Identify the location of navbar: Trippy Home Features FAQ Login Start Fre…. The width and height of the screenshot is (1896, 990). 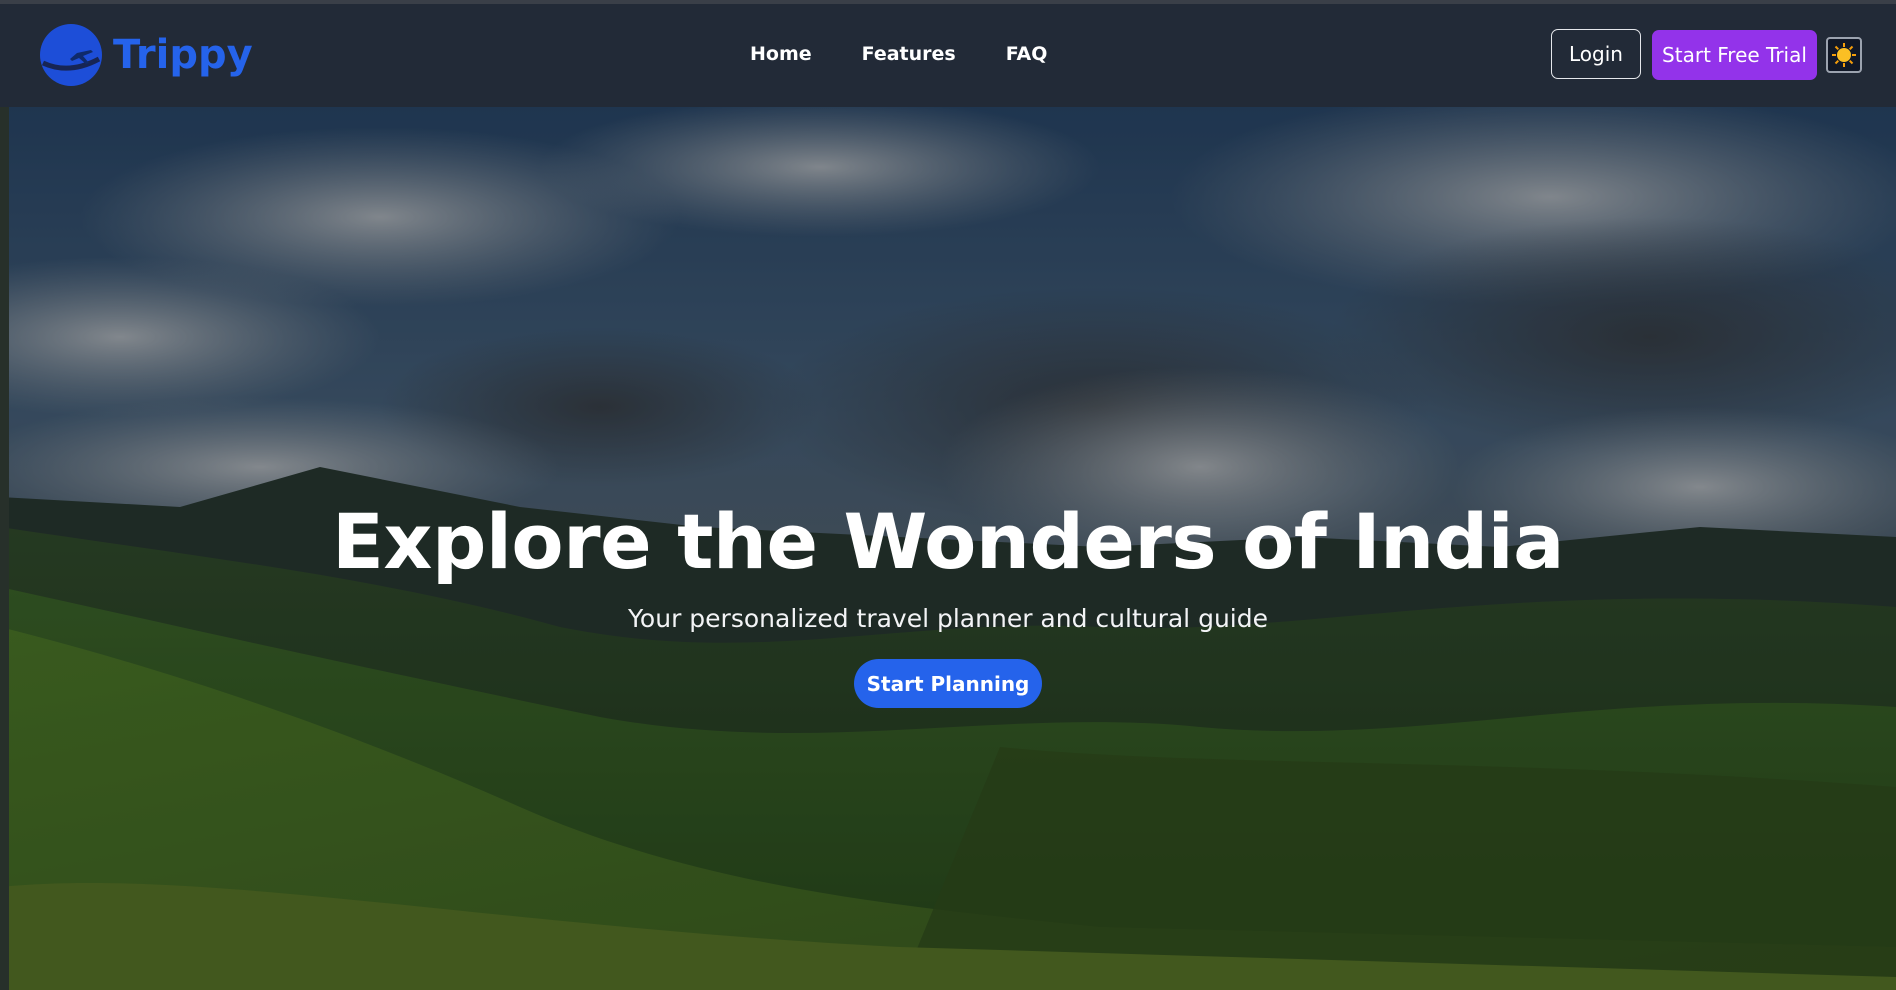
(948, 55).